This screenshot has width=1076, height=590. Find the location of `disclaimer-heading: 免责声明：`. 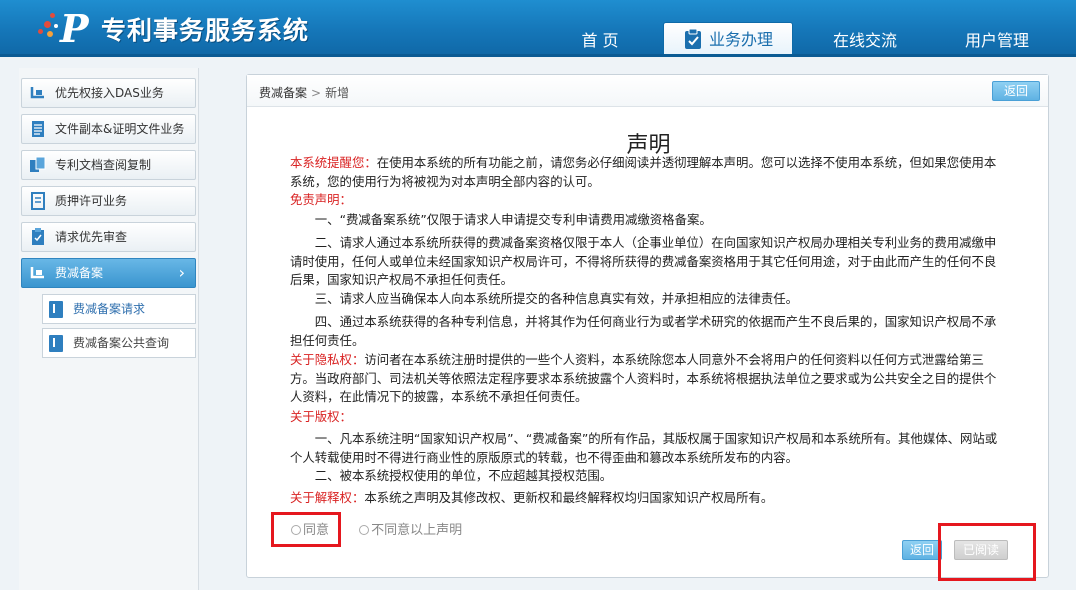

disclaimer-heading: 免责声明： is located at coordinates (321, 199).